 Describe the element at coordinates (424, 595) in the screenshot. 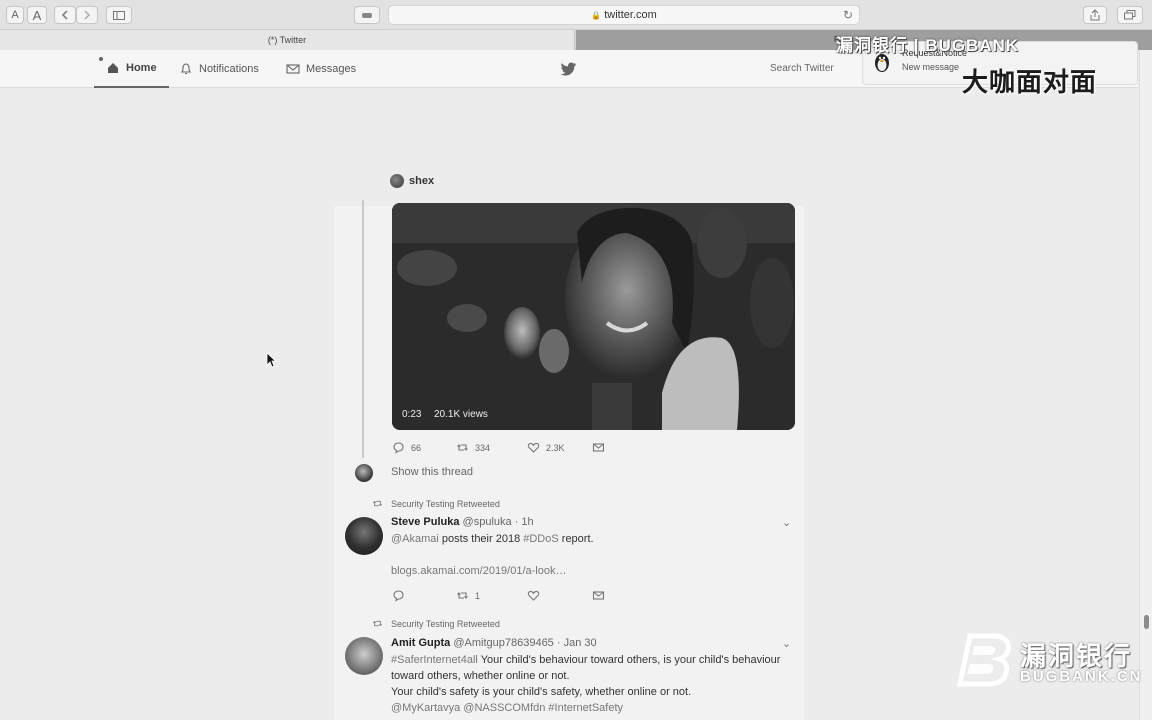

I see `reply-button` at that location.